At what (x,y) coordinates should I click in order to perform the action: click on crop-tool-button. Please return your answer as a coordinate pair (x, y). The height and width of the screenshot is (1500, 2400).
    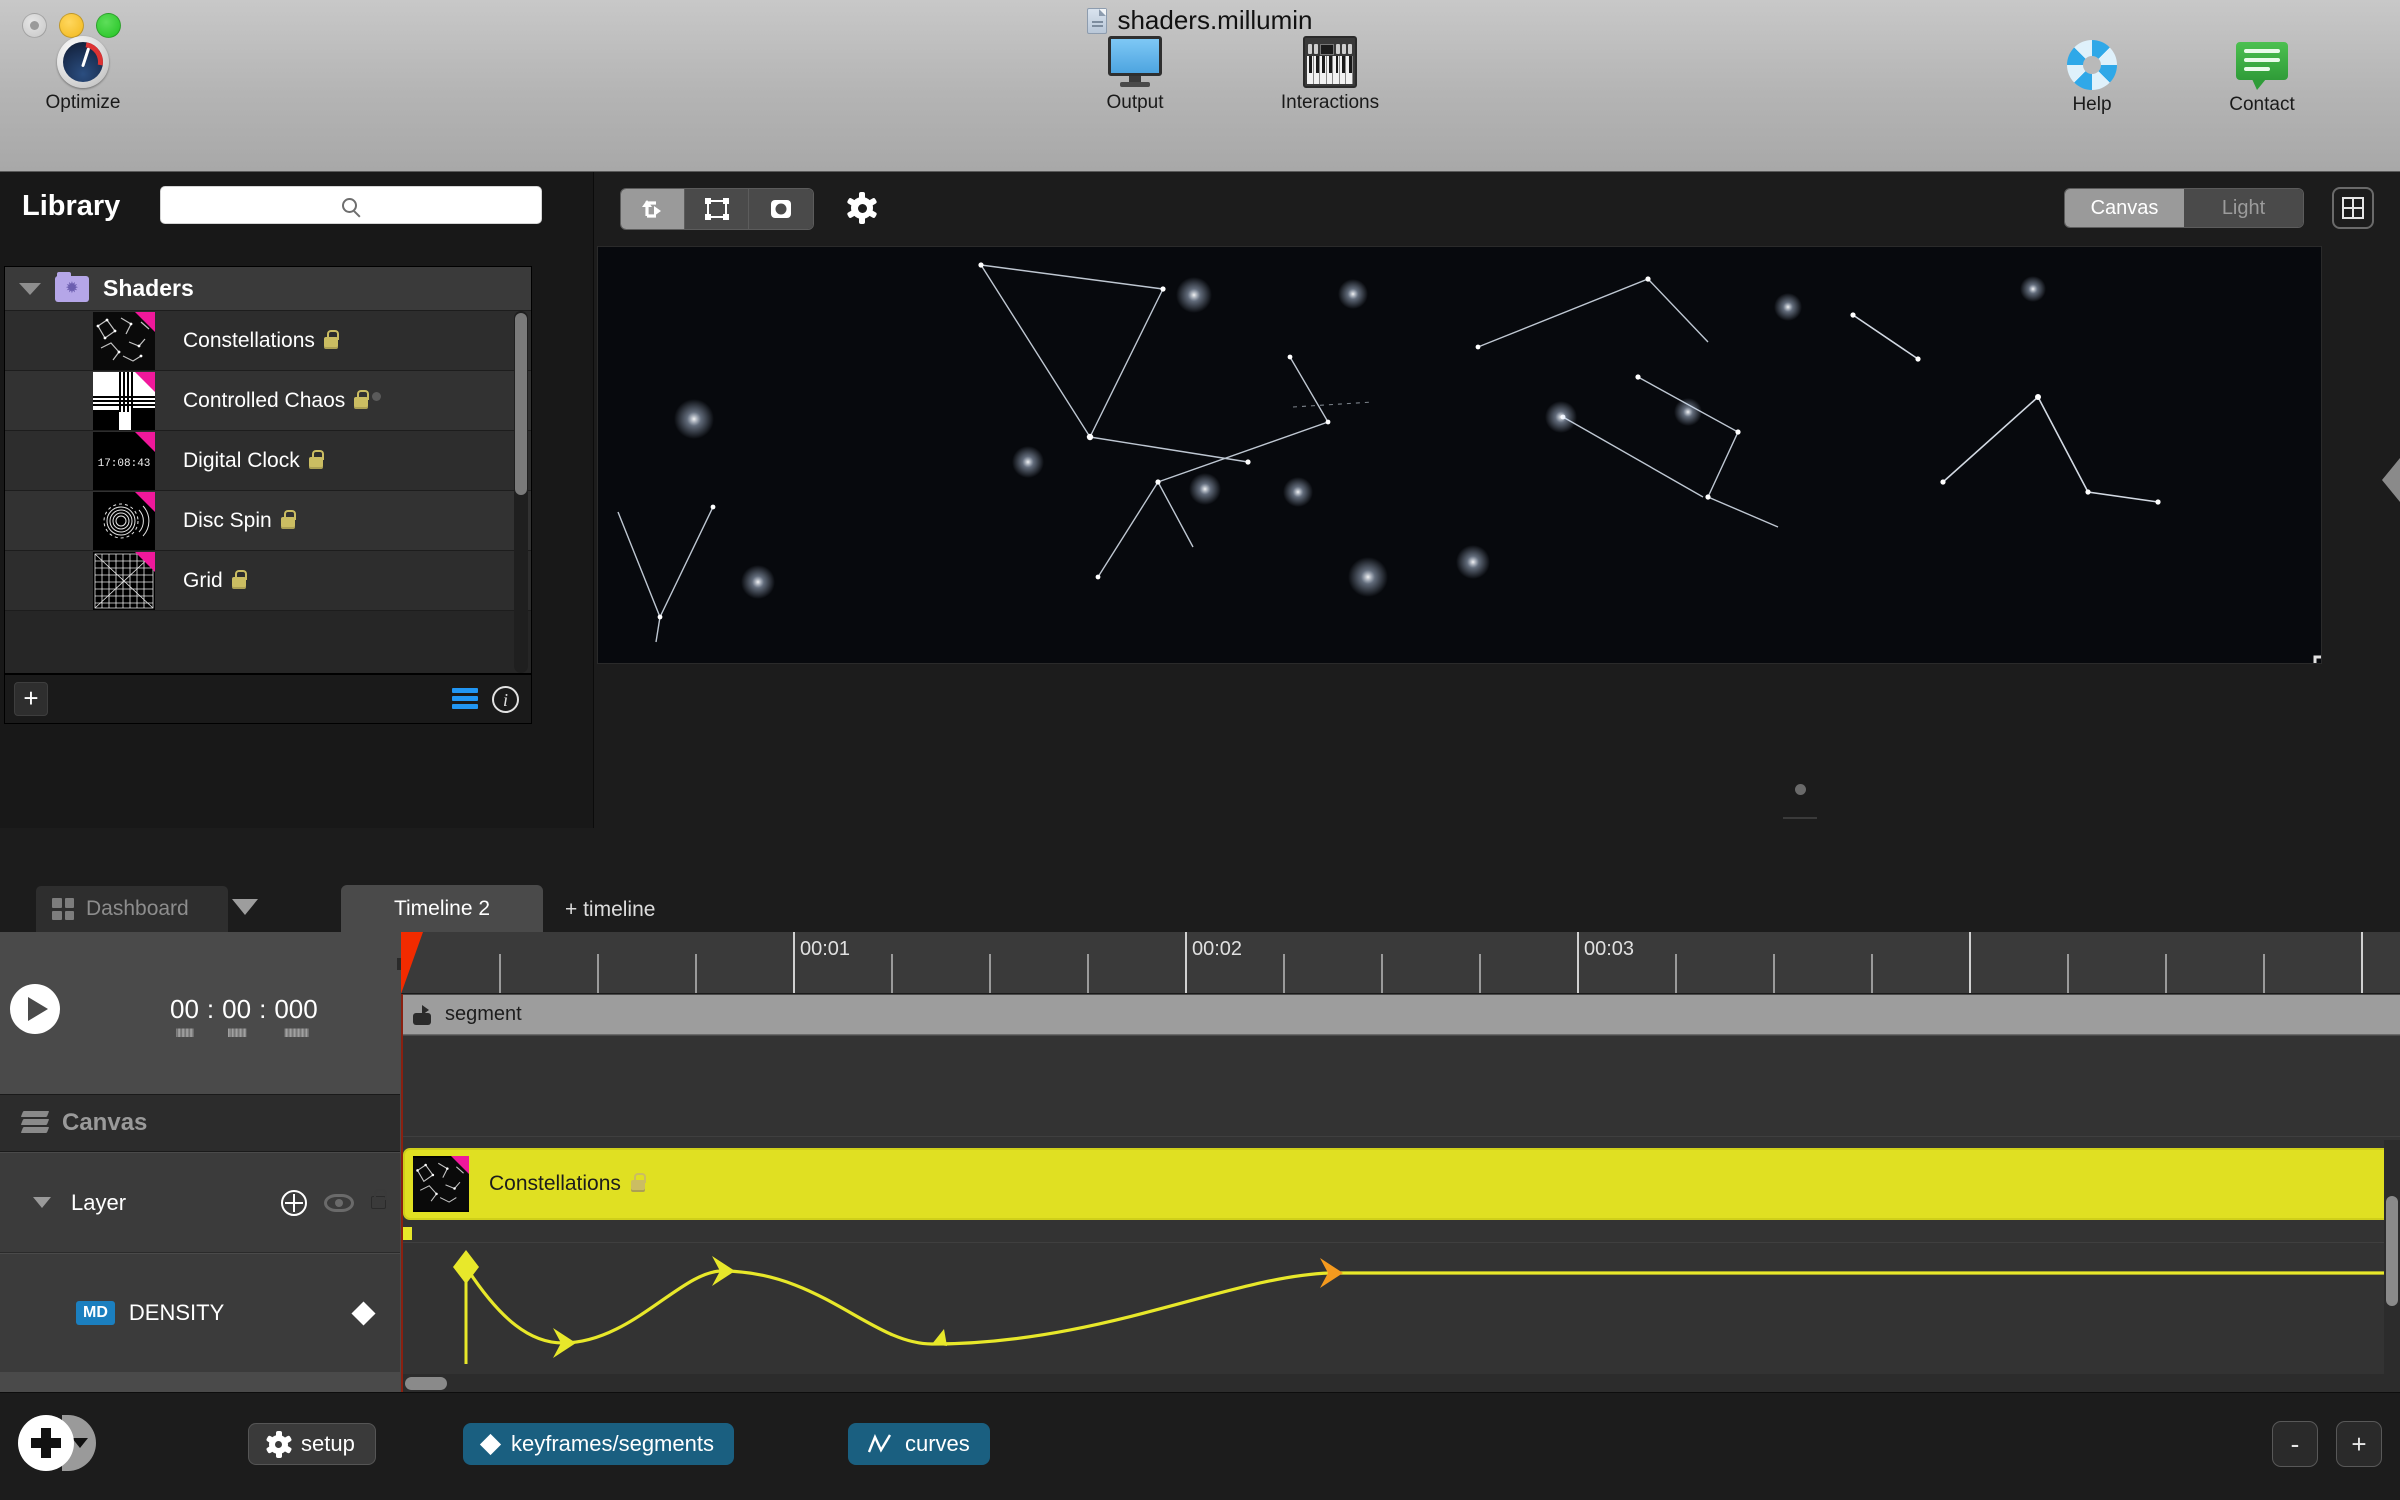
    Looking at the image, I should click on (717, 209).